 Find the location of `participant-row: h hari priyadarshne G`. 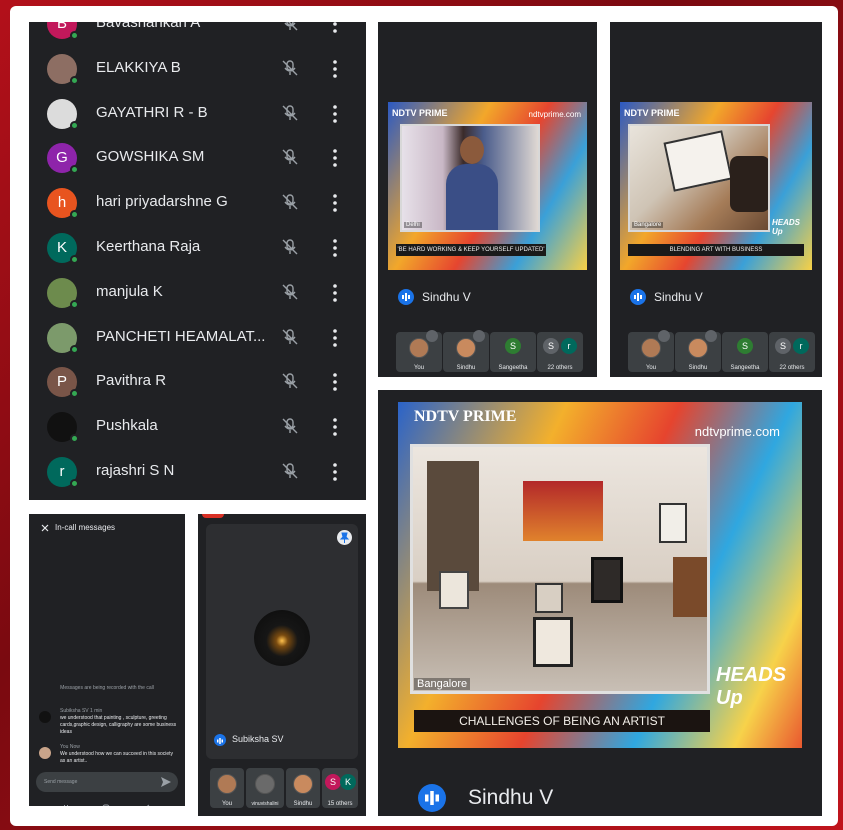

participant-row: h hari priyadarshne G is located at coordinates (197, 204).